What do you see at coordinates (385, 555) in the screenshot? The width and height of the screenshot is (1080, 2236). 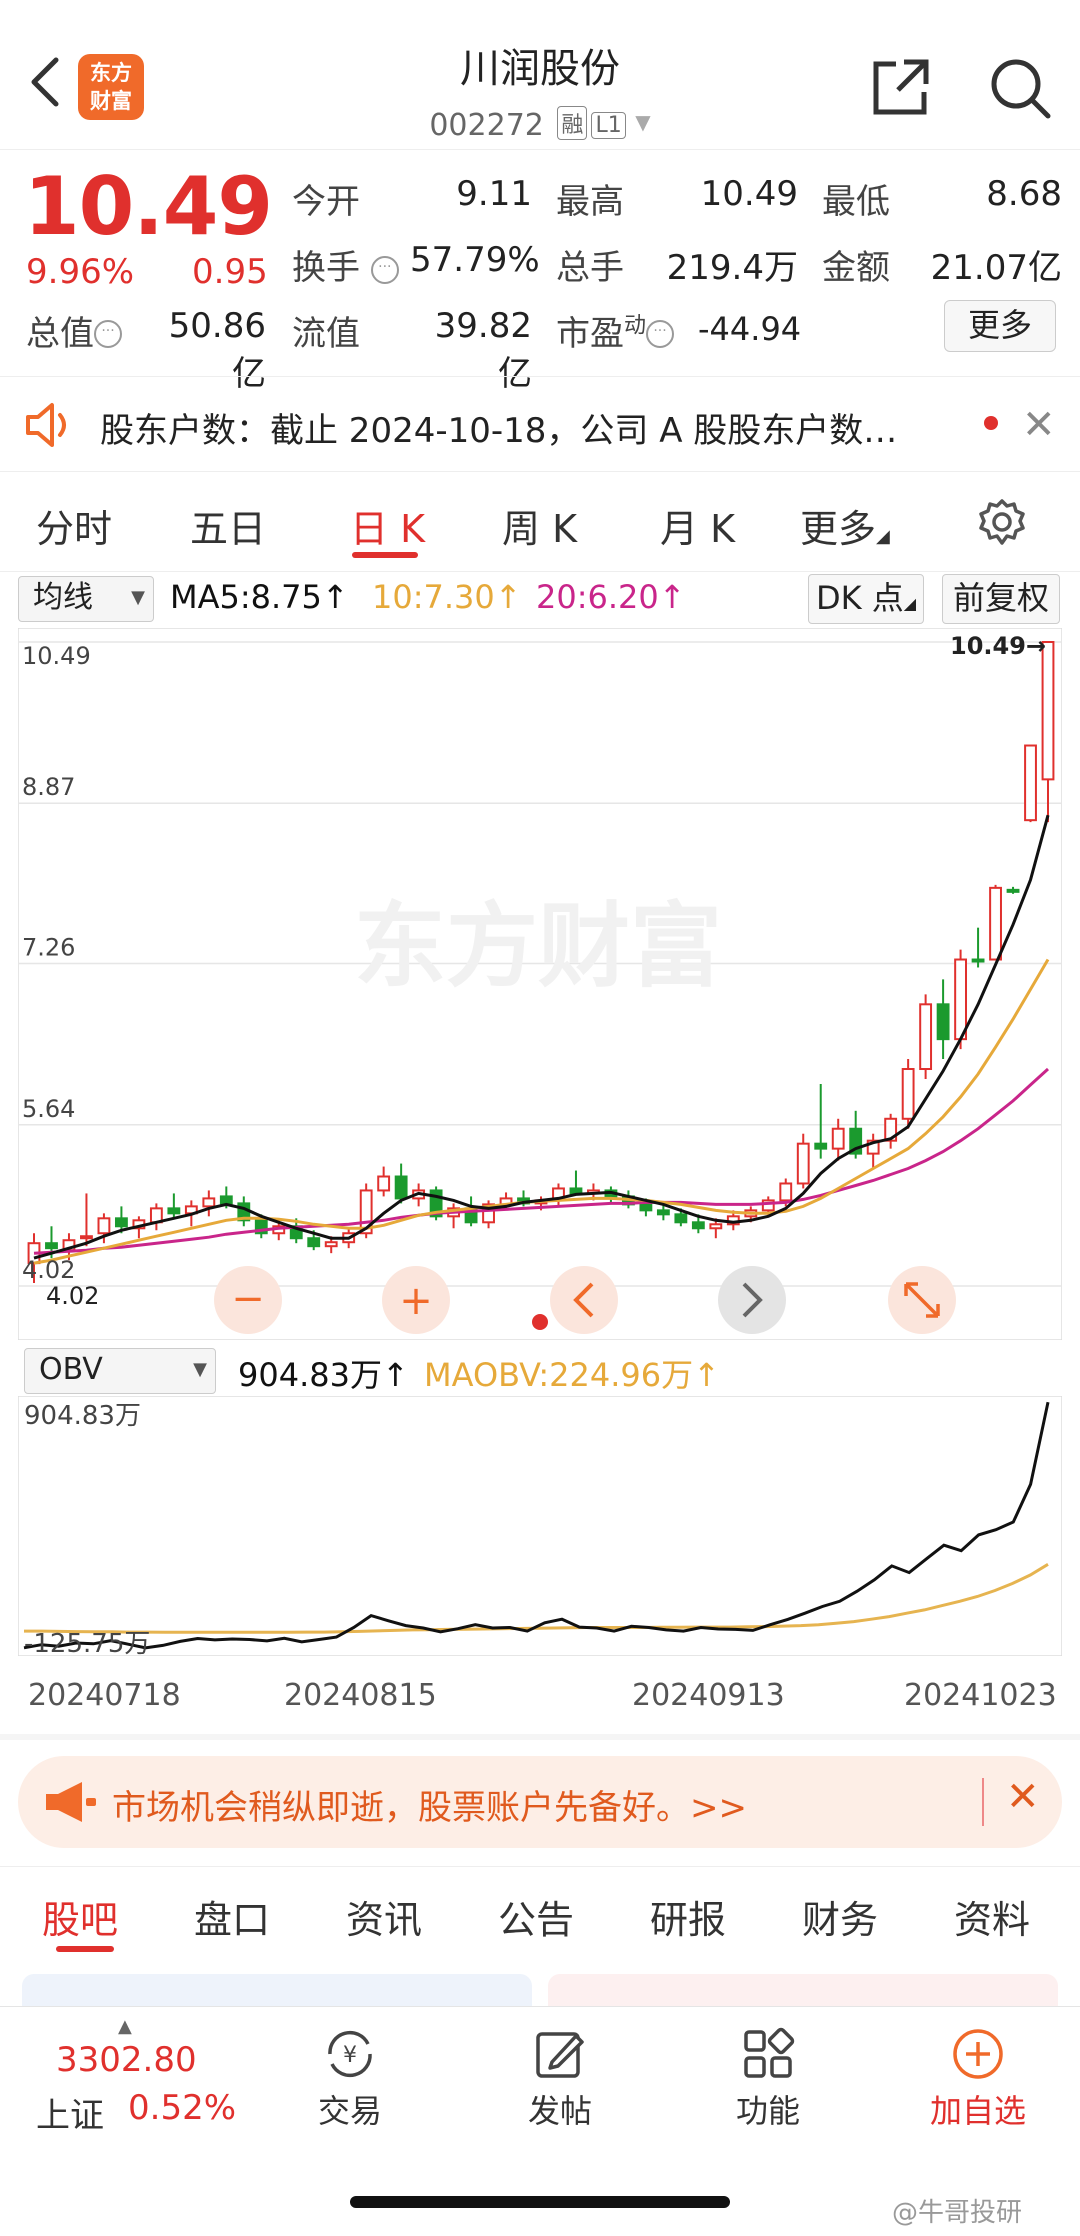 I see `active-tab-indicator` at bounding box center [385, 555].